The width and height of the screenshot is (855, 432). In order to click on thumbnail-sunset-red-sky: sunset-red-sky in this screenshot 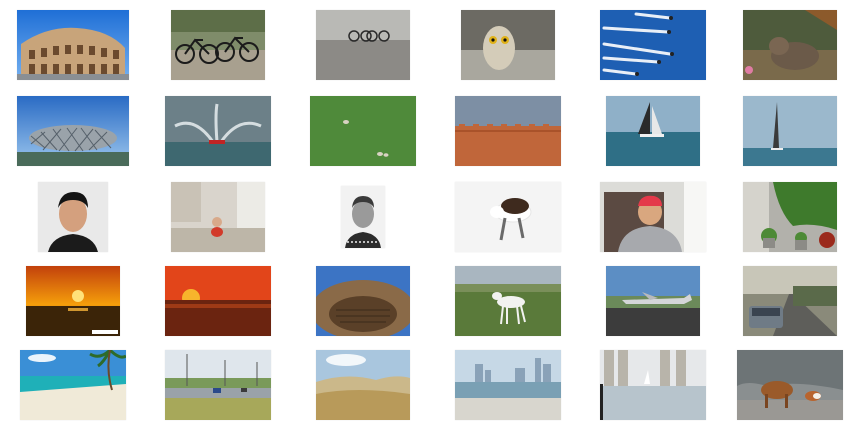, I will do `click(217, 301)`.